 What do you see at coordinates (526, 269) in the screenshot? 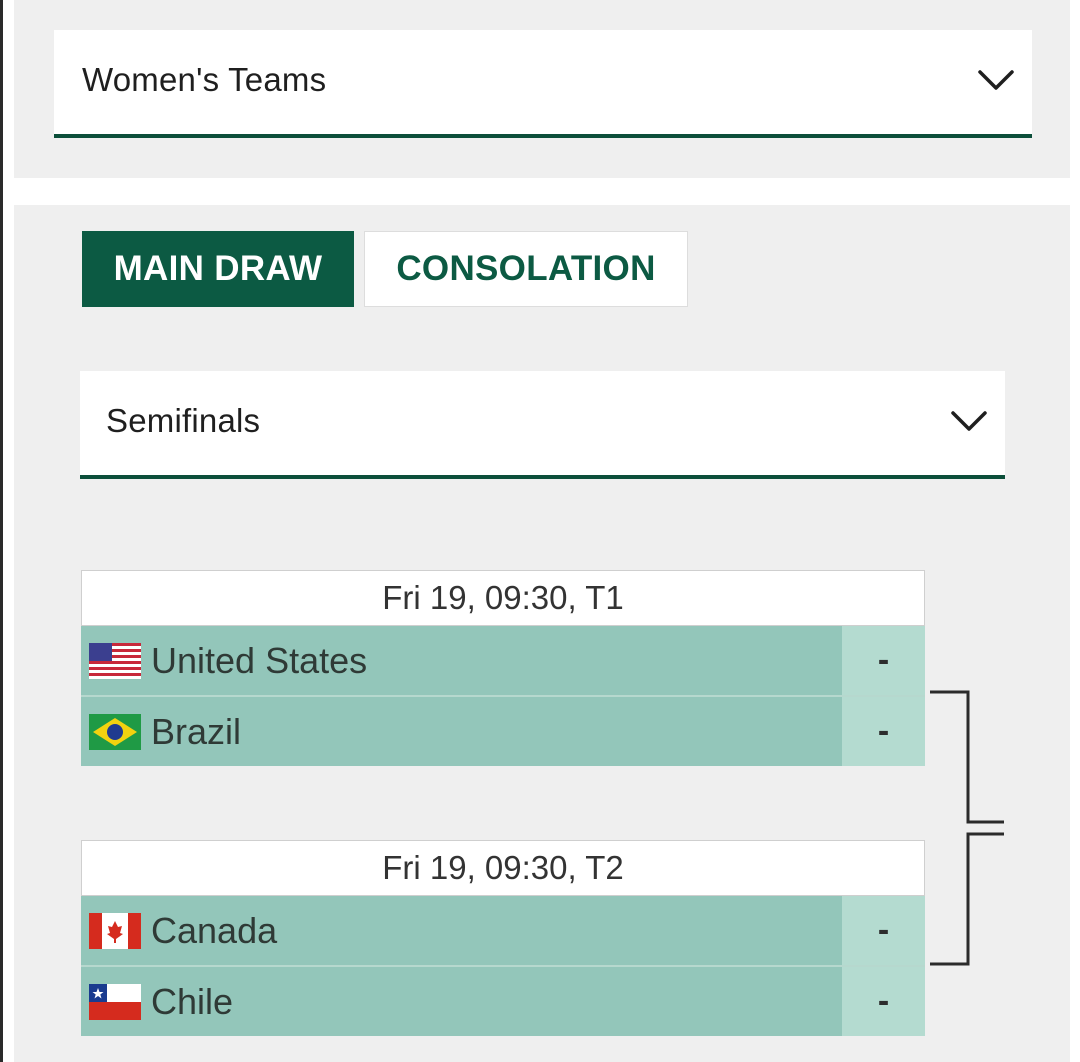
I see `tab-consolation: CONSOLATION` at bounding box center [526, 269].